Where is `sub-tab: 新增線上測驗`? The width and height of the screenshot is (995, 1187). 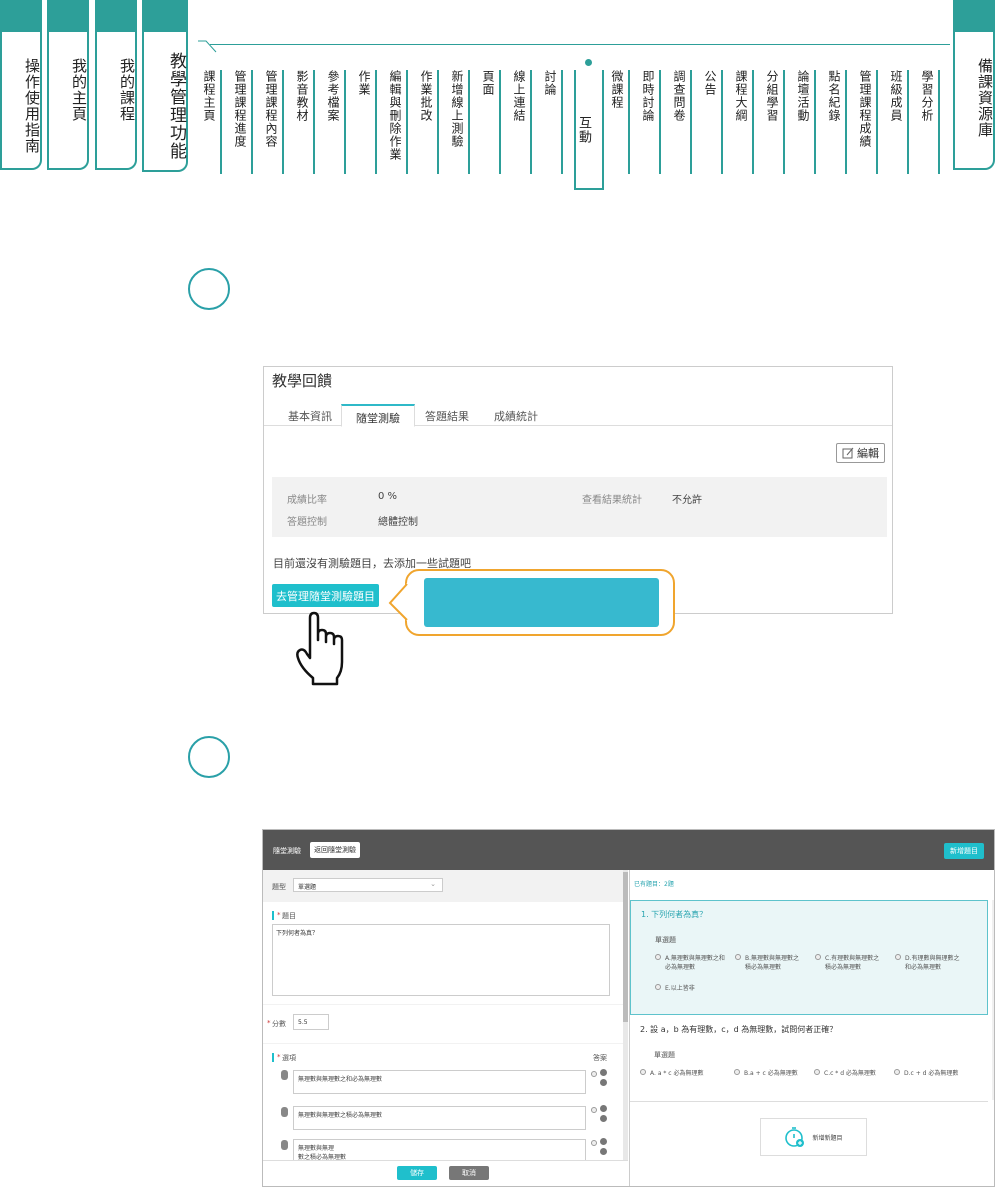
sub-tab: 新增線上測驗 is located at coordinates (460, 122).